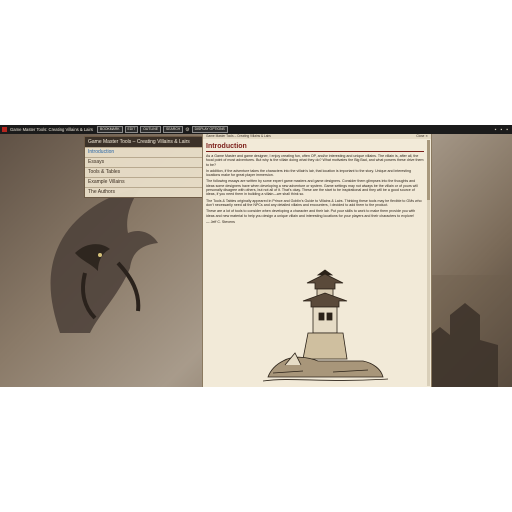 Image resolution: width=512 pixels, height=512 pixels. I want to click on toc-item-essays: Essays, so click(143, 162).